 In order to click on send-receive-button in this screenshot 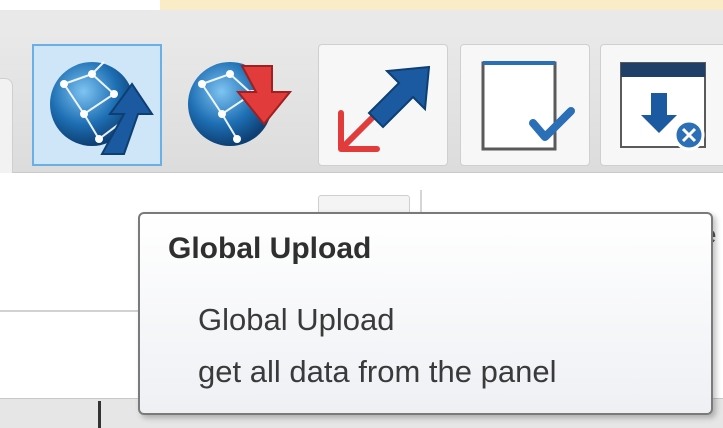, I will do `click(383, 105)`.